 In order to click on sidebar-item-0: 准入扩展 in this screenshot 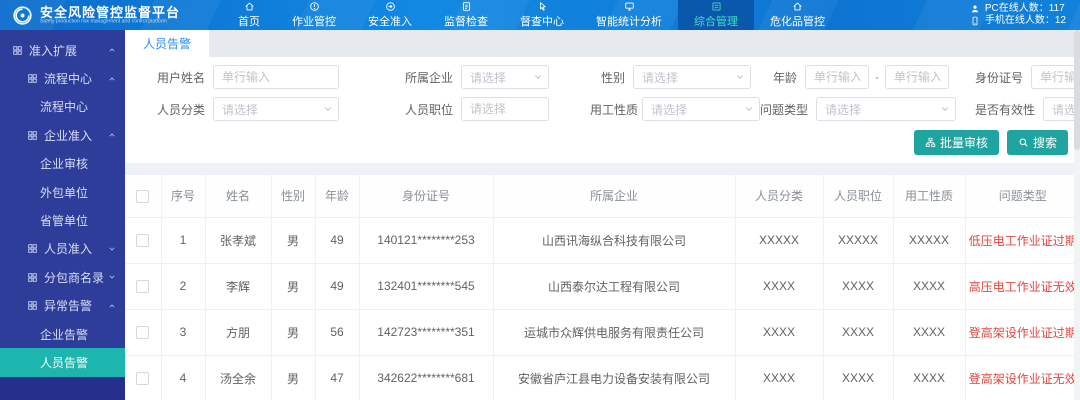, I will do `click(62, 50)`.